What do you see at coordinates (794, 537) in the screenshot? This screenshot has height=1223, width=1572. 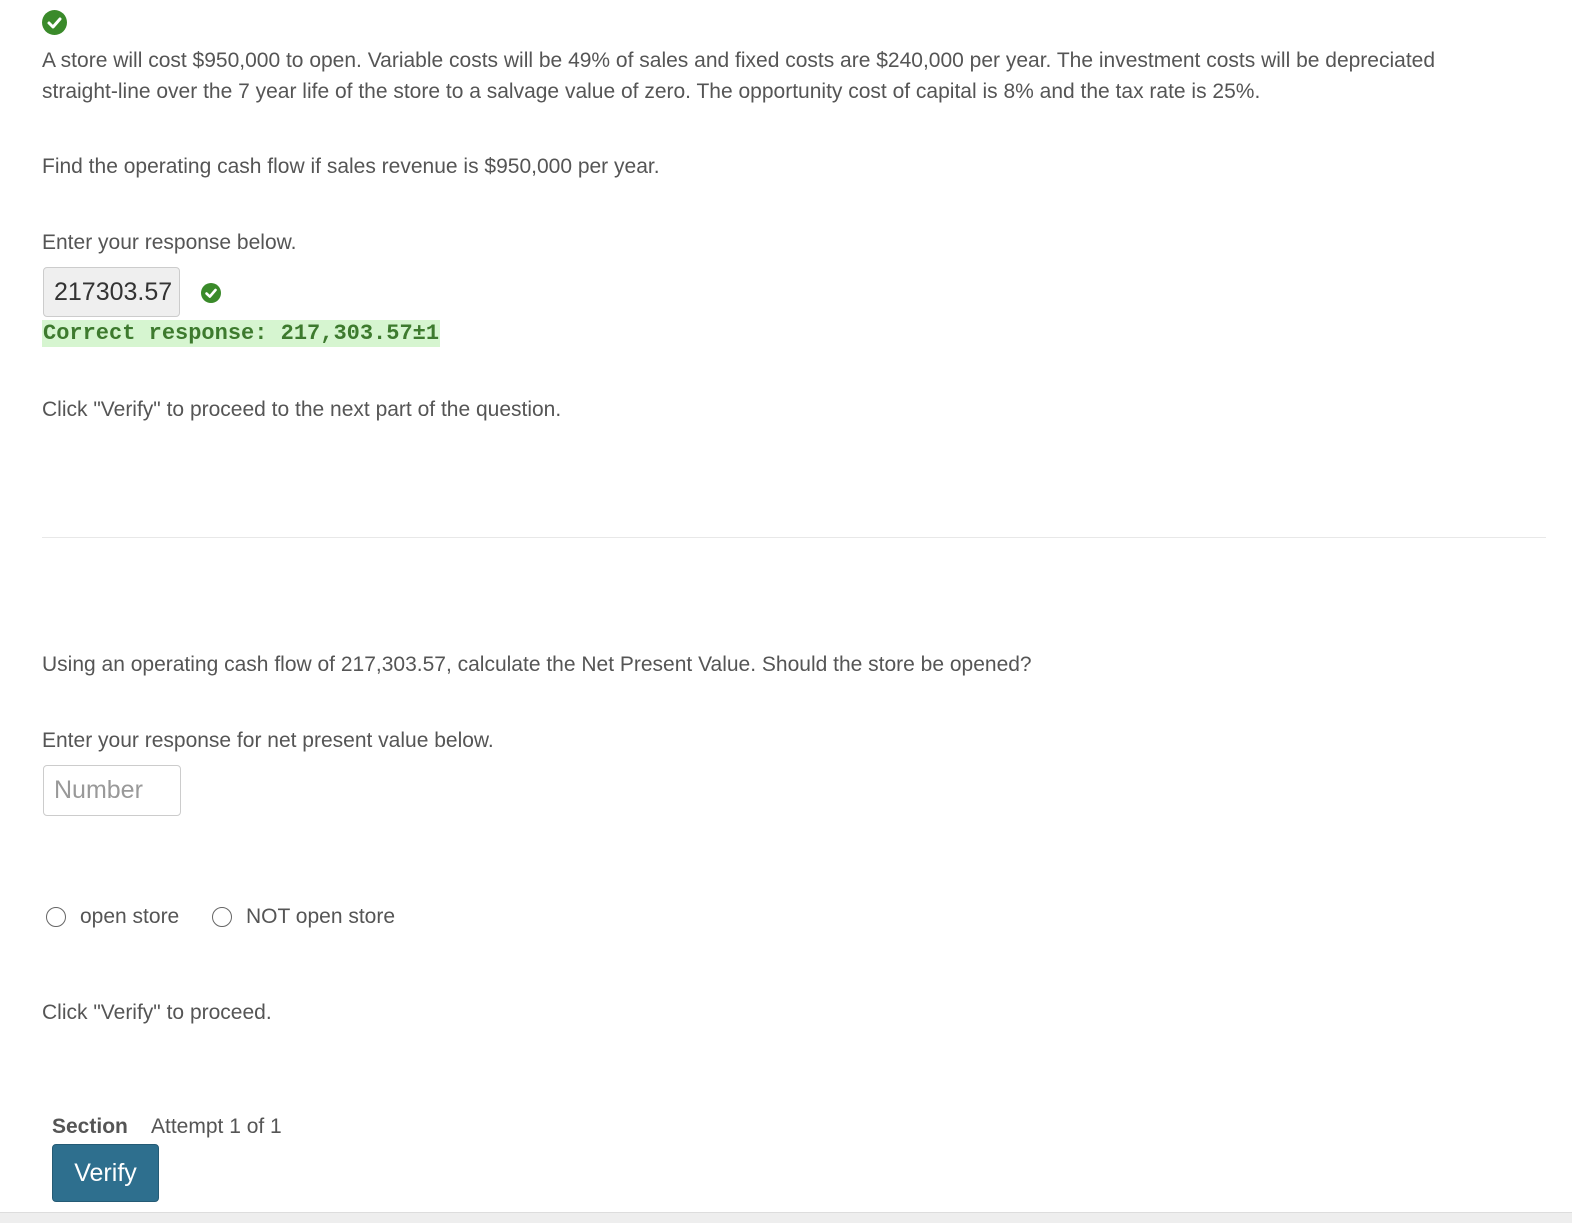 I see `part-divider` at bounding box center [794, 537].